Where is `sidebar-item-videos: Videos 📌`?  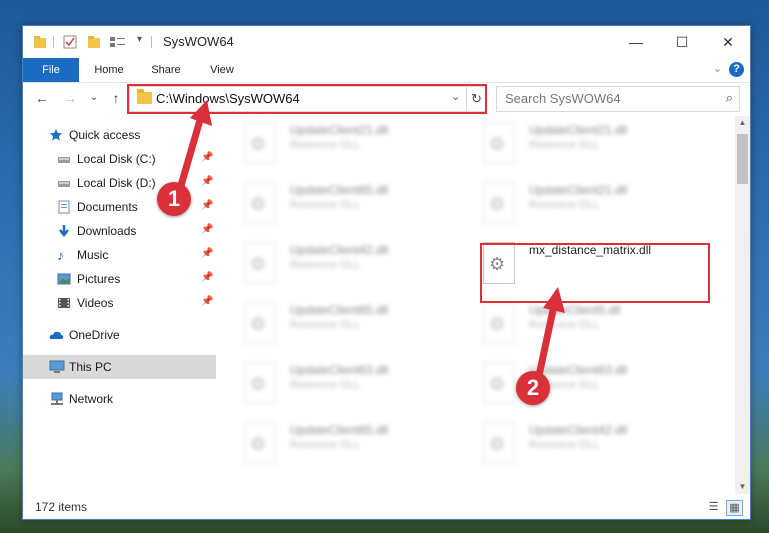 sidebar-item-videos: Videos 📌 is located at coordinates (119, 303).